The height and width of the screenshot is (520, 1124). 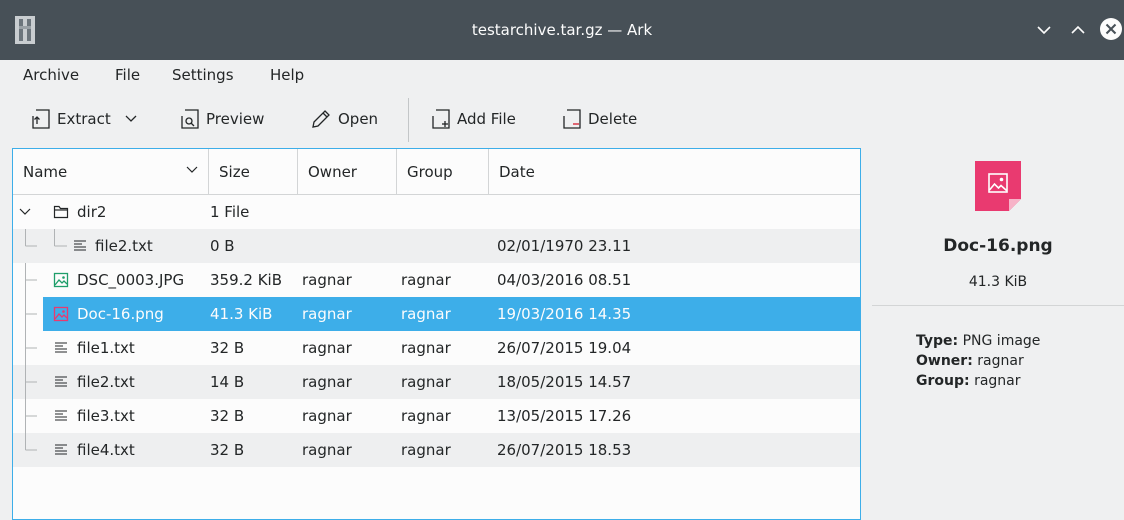 I want to click on open-label: Open, so click(x=358, y=119).